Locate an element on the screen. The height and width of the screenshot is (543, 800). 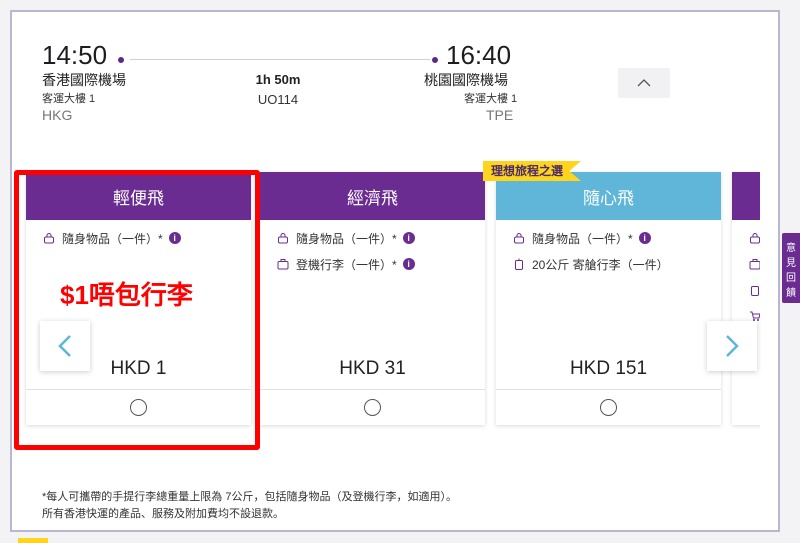
collapse-button is located at coordinates (644, 83).